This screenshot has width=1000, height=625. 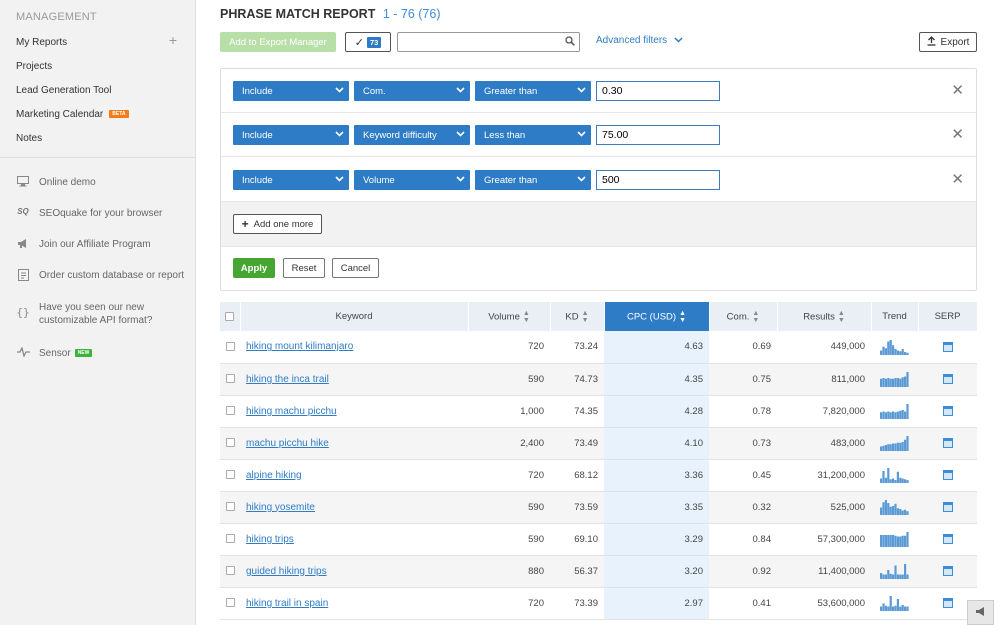 What do you see at coordinates (339, 90) in the screenshot?
I see `chevron-down-icon` at bounding box center [339, 90].